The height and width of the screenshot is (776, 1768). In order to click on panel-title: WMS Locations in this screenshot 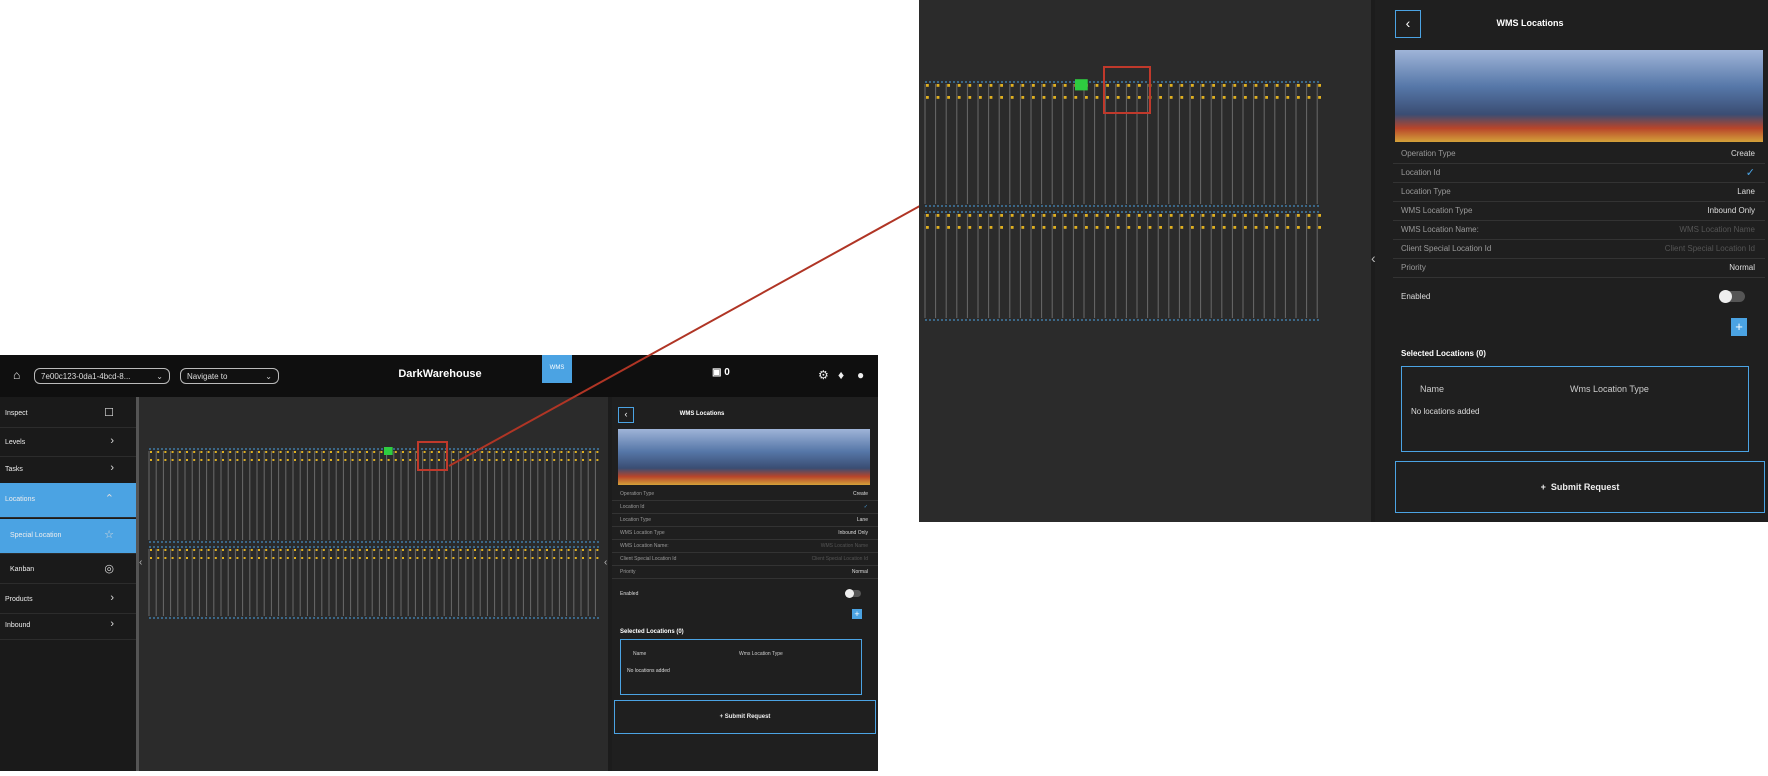, I will do `click(1530, 23)`.